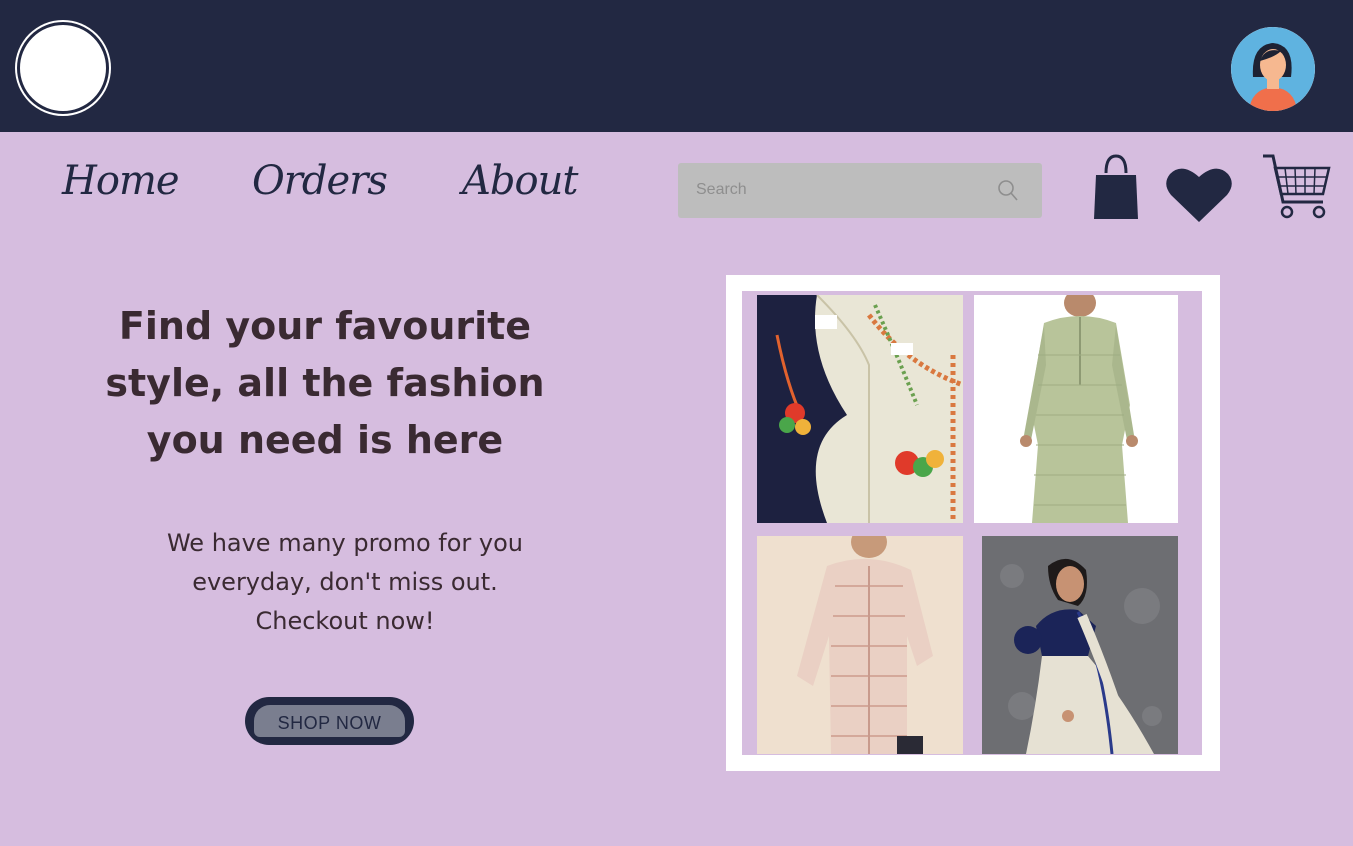 This screenshot has height=846, width=1353. Describe the element at coordinates (1116, 189) in the screenshot. I see `shopping-bag-icon` at that location.